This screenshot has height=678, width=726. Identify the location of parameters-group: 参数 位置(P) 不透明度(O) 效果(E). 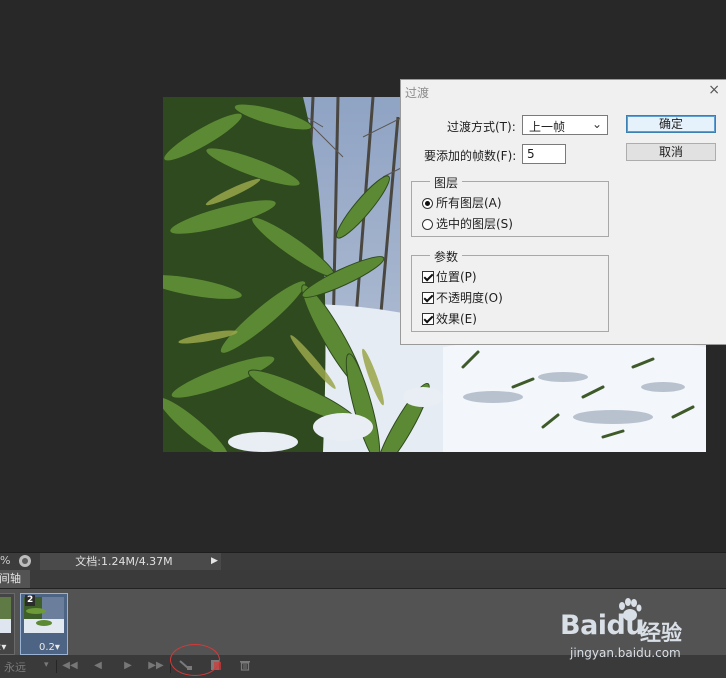
(510, 290).